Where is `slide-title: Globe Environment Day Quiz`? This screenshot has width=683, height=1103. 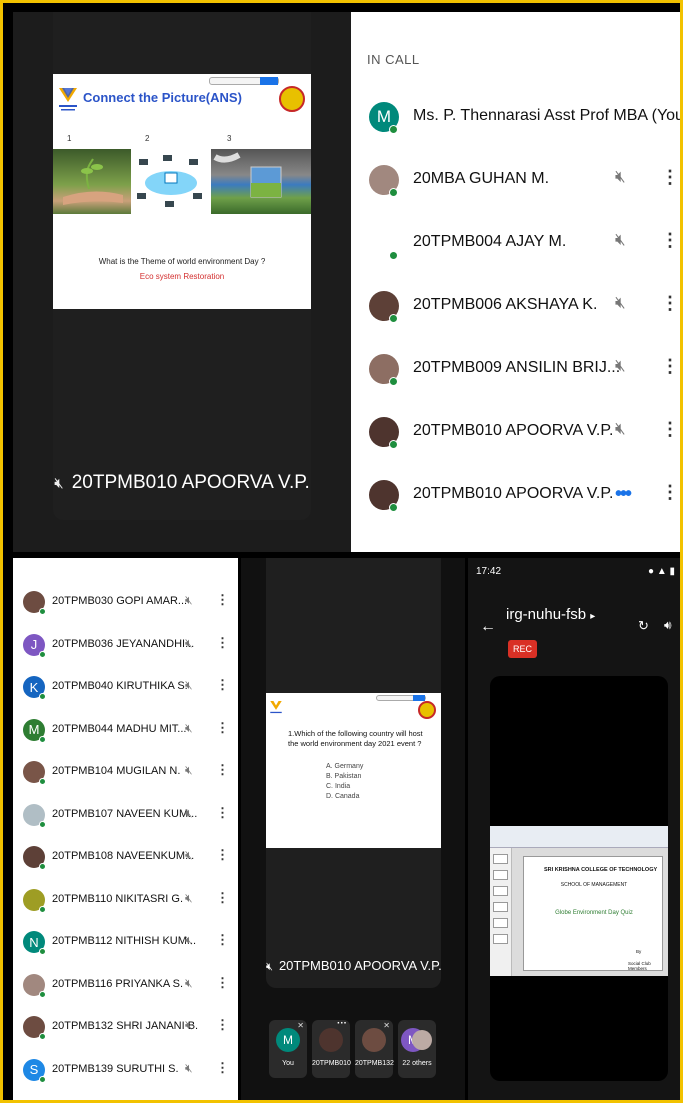
slide-title: Globe Environment Day Quiz is located at coordinates (594, 913).